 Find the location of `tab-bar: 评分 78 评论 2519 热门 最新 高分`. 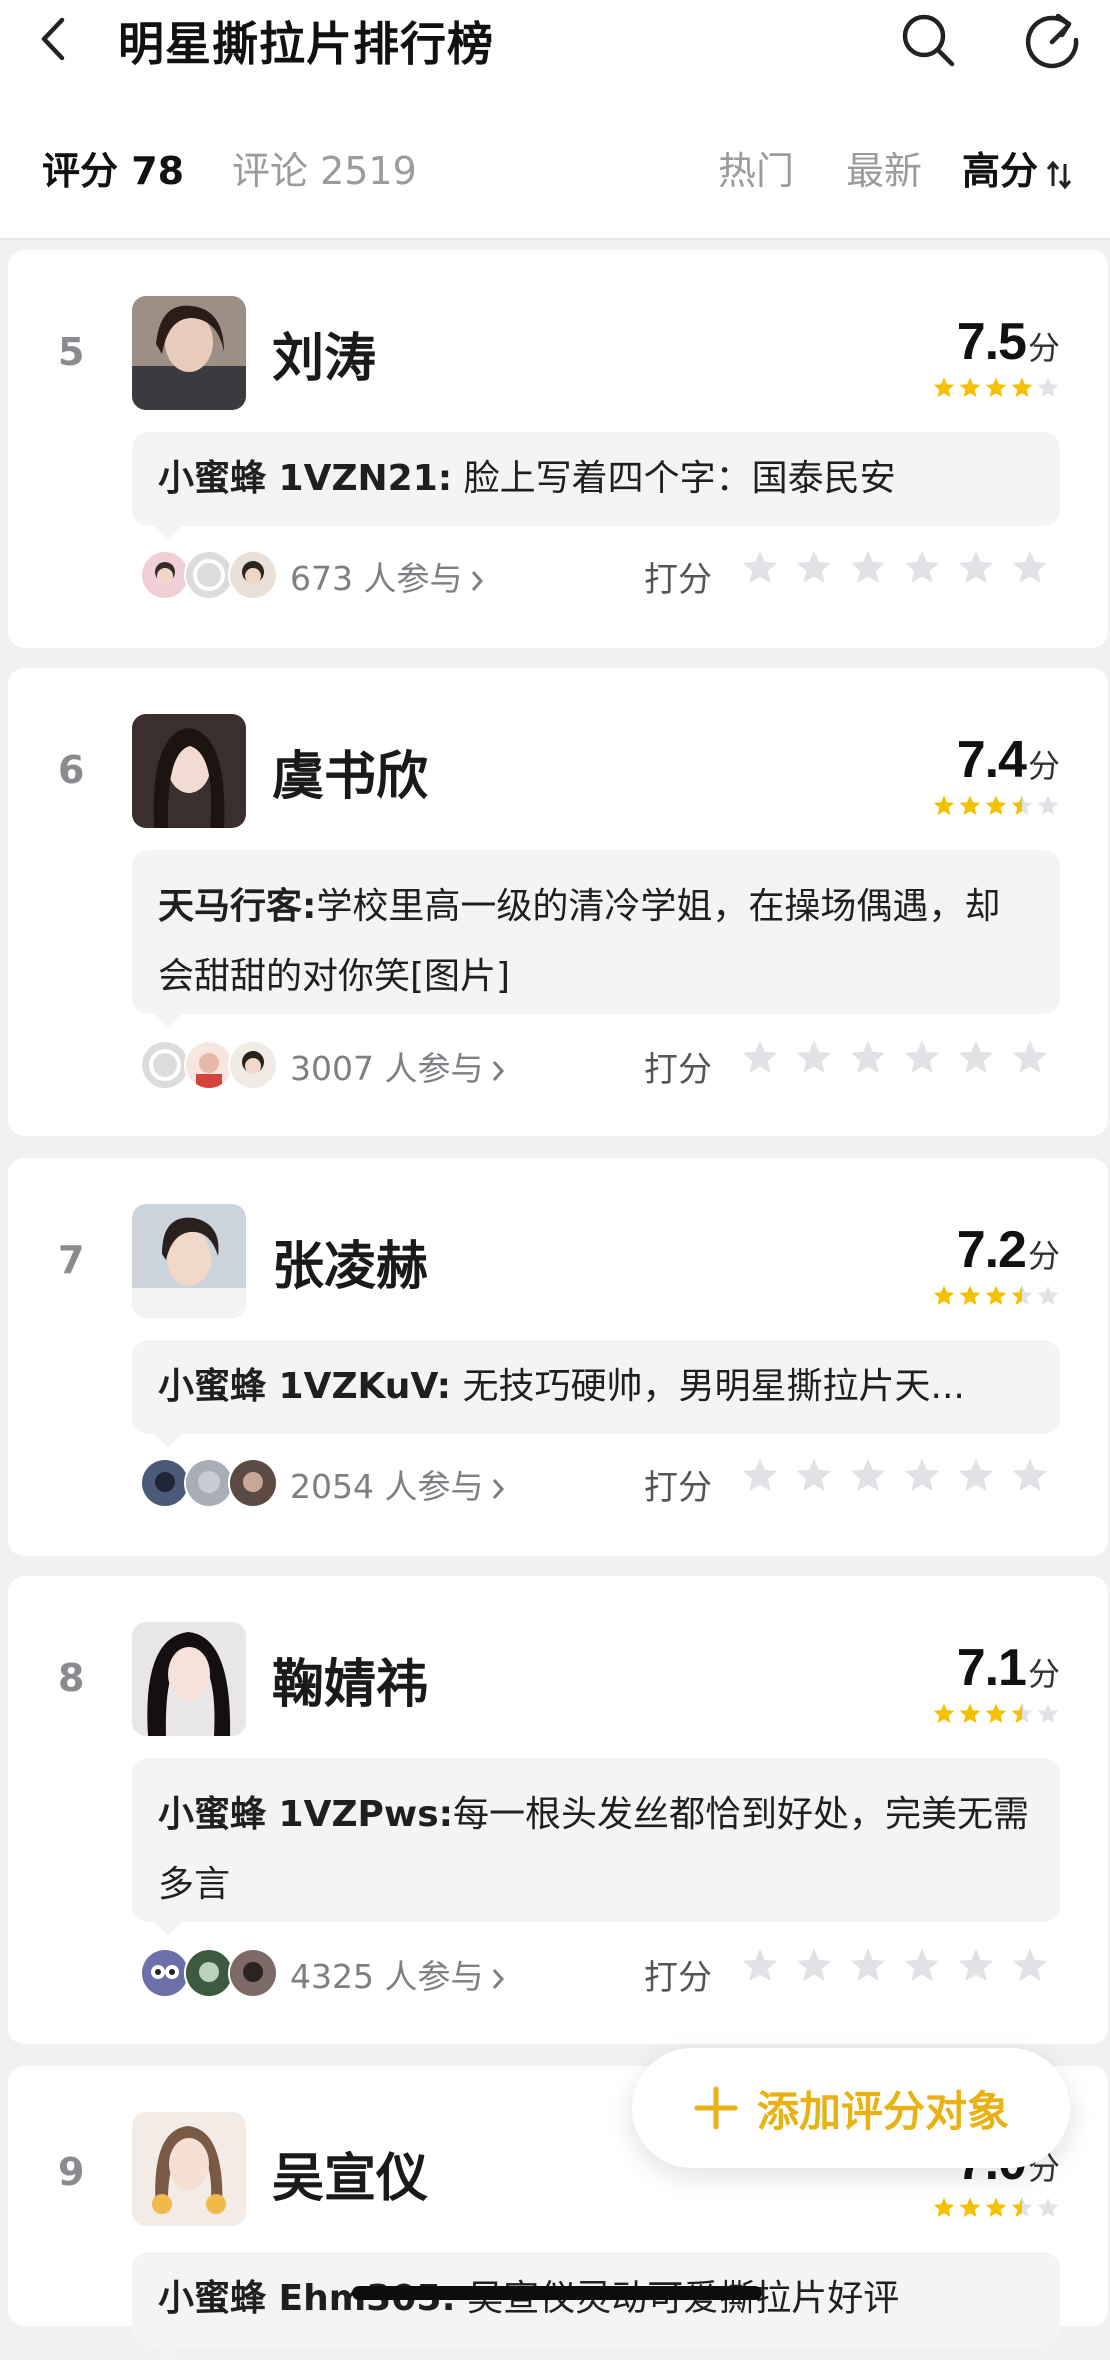

tab-bar: 评分 78 评论 2519 热门 最新 高分 is located at coordinates (555, 180).